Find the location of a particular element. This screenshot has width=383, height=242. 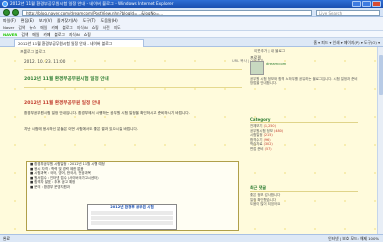

menu-edit: 편집(E) is located at coordinates (27, 20).